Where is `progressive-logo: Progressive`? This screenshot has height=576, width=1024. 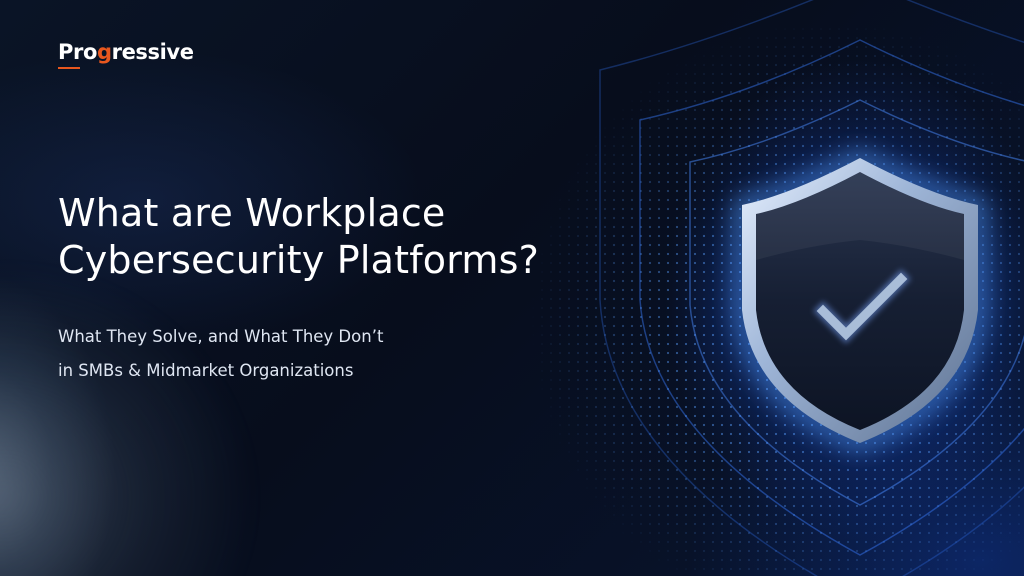 progressive-logo: Progressive is located at coordinates (126, 52).